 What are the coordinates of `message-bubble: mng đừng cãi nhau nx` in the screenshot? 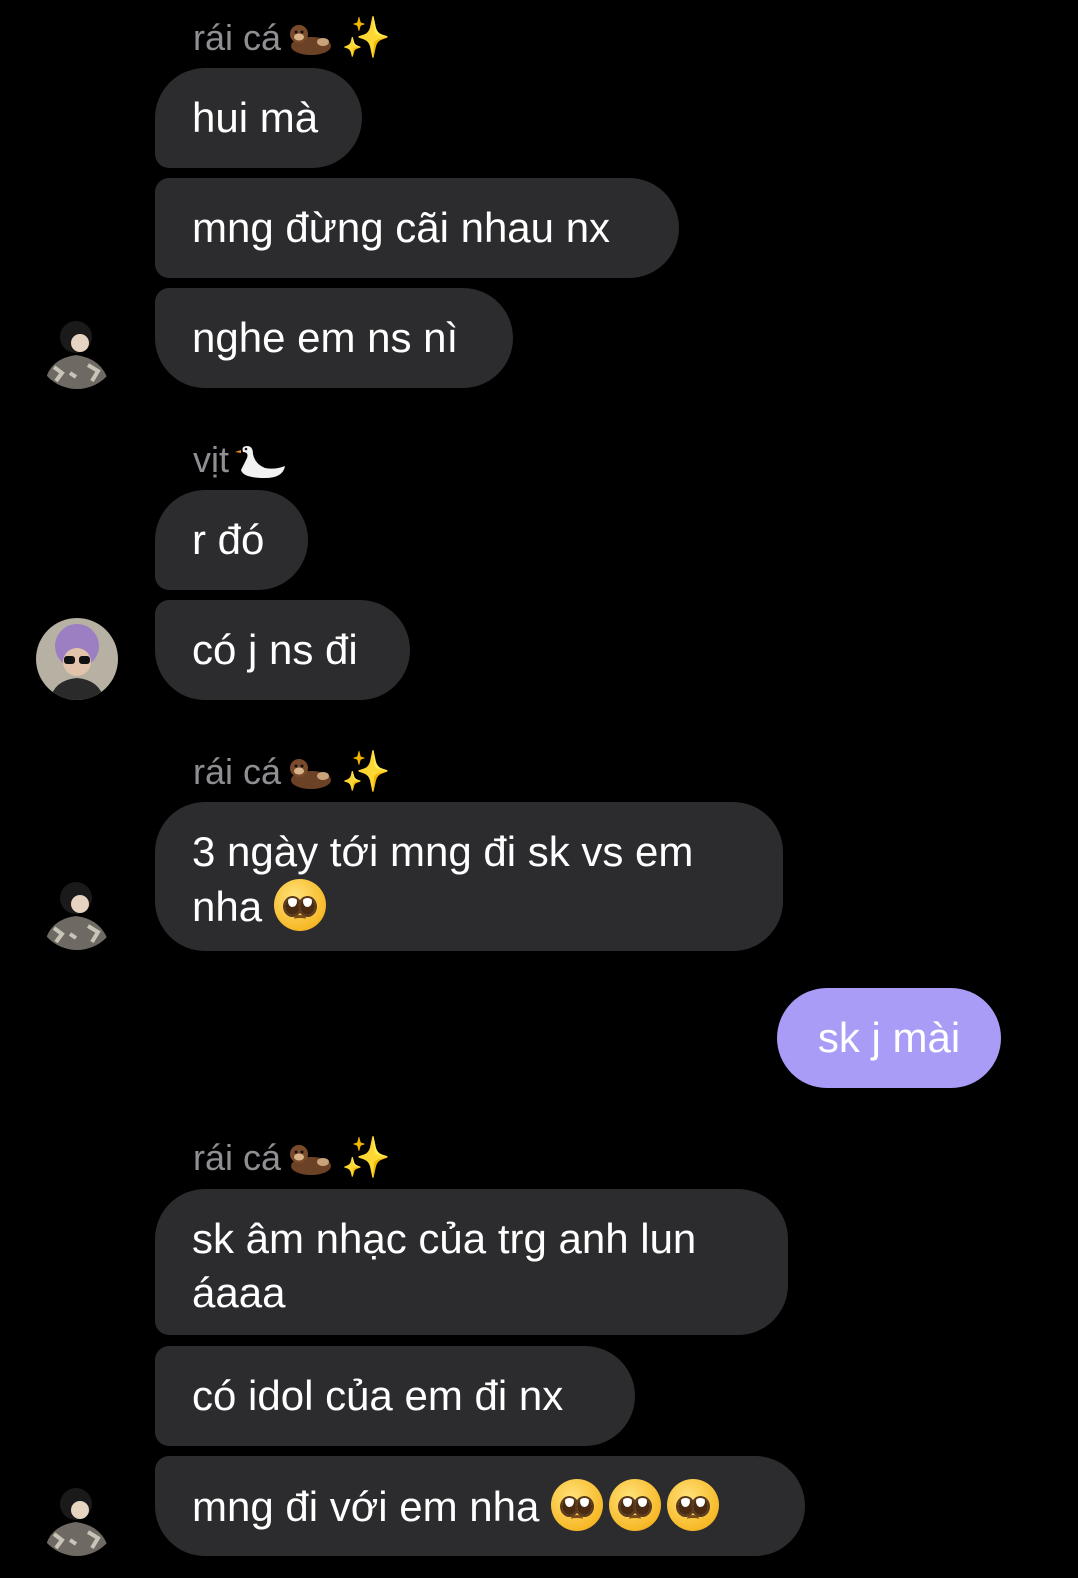 It's located at (417, 228).